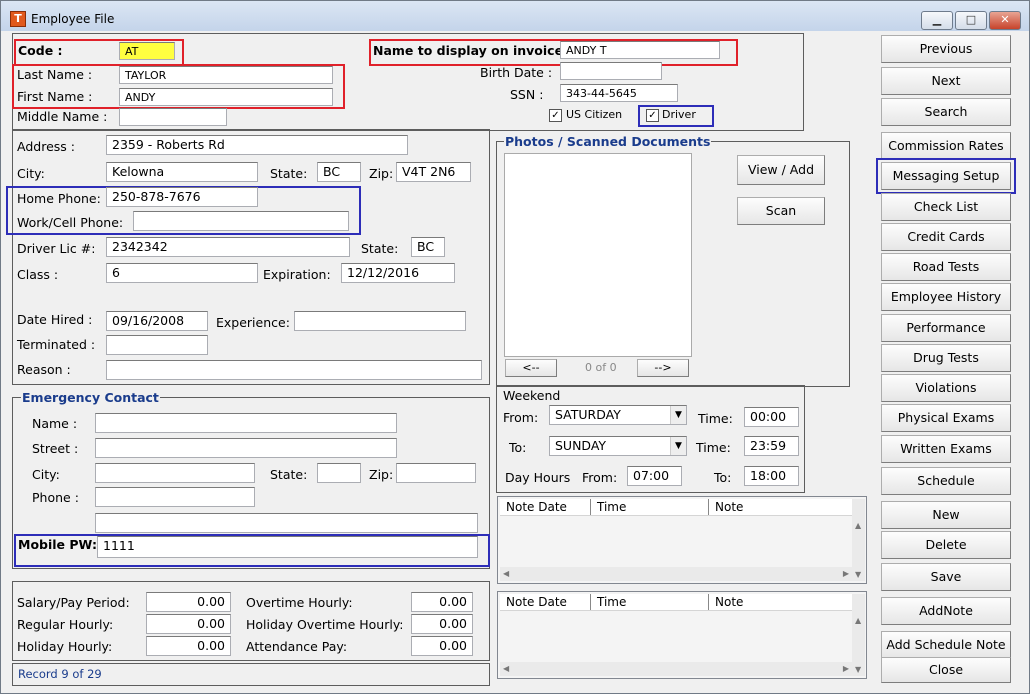  I want to click on holiday-hourly-input: 0.00, so click(188, 646).